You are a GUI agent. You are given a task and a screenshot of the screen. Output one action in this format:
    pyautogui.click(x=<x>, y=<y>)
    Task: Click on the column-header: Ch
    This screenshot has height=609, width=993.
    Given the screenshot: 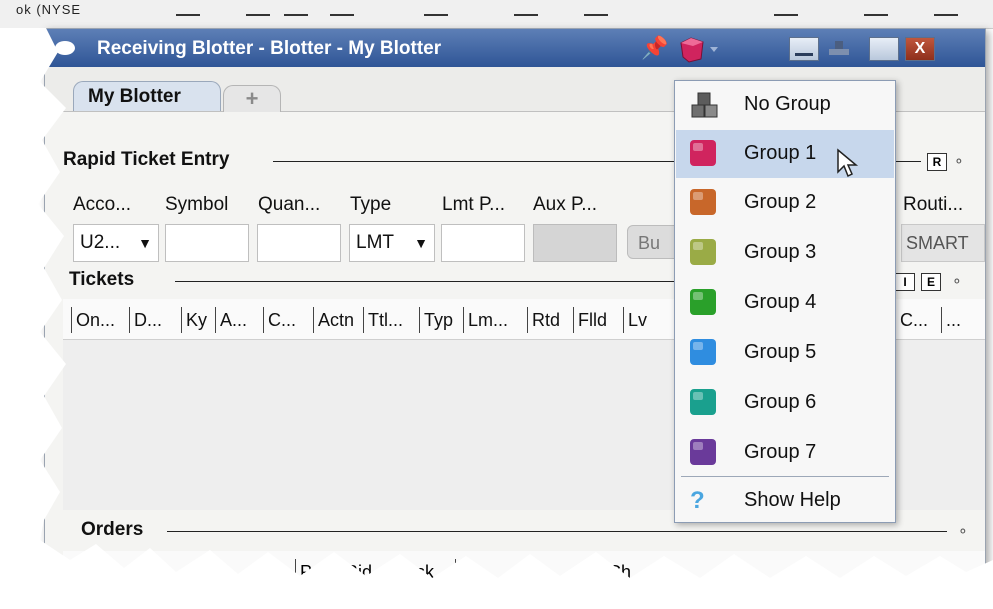 What is the action you would take?
    pyautogui.click(x=617, y=572)
    